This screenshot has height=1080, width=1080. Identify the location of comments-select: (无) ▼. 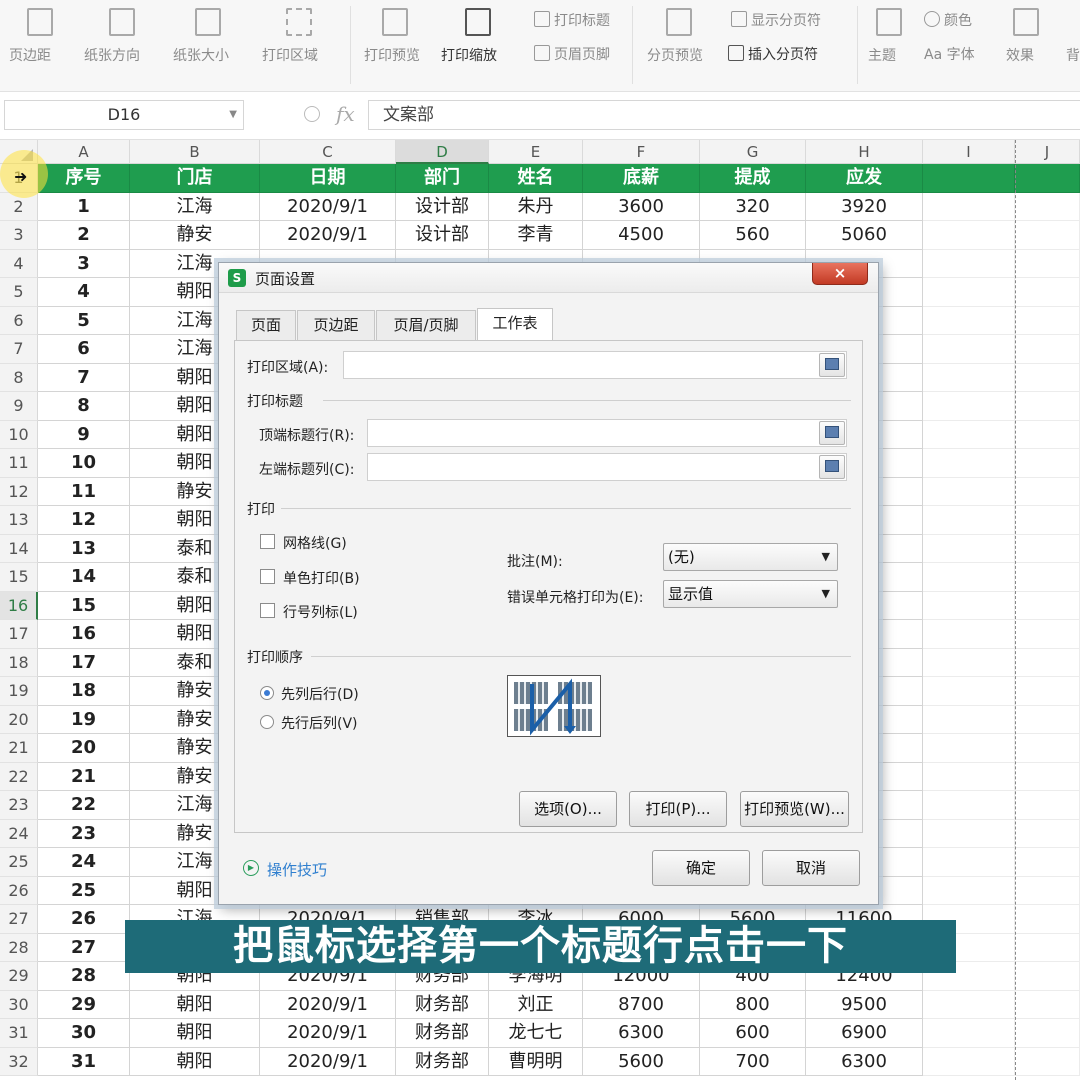
(750, 557).